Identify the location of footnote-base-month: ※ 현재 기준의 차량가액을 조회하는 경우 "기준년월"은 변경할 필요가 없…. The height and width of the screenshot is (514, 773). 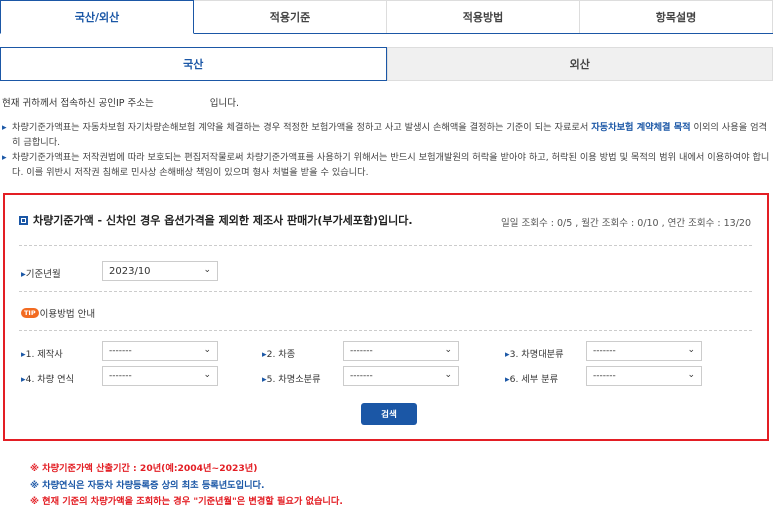
(186, 501).